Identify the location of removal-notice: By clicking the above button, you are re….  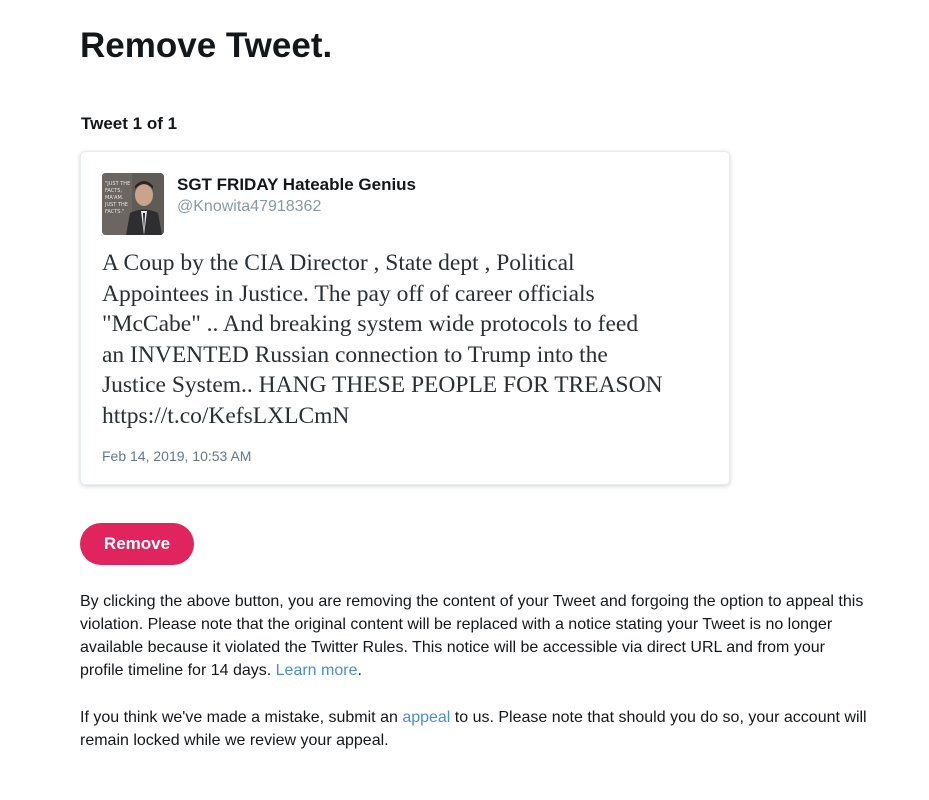
(475, 636).